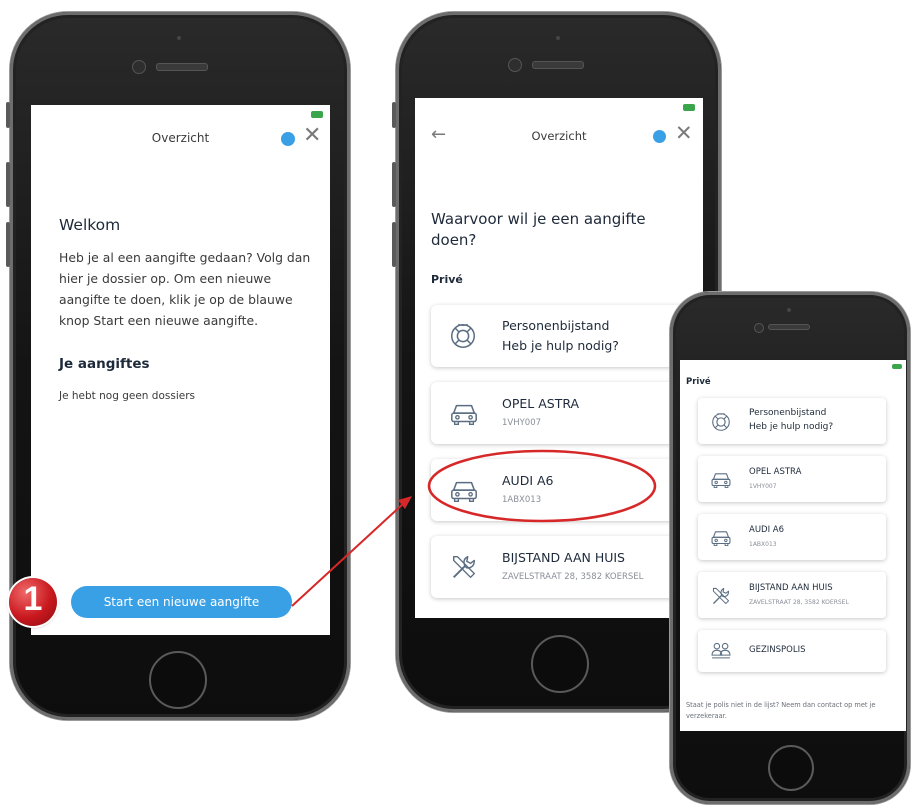  I want to click on annotation-arrow, so click(348, 554).